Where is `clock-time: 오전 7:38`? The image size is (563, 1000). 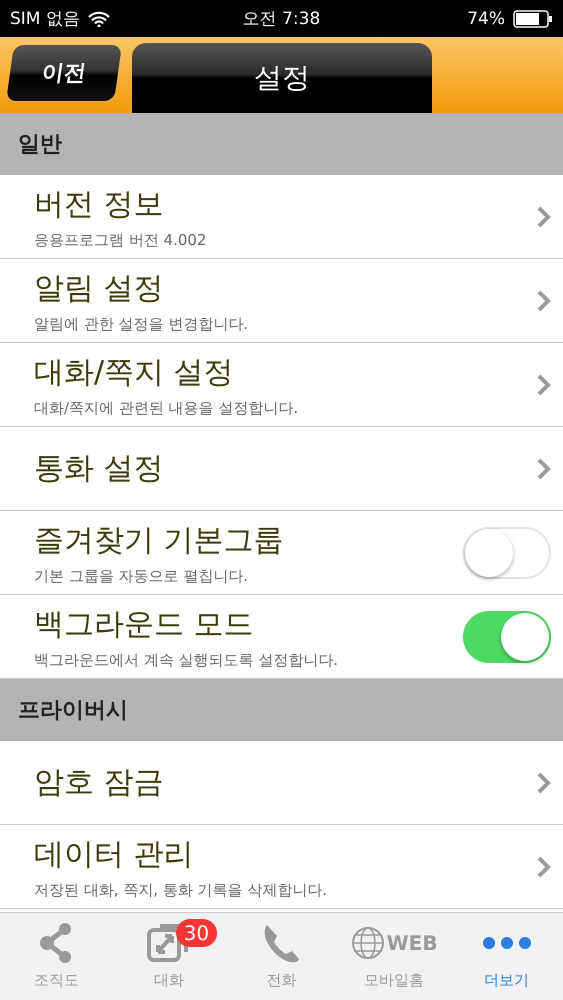
clock-time: 오전 7:38 is located at coordinates (281, 19).